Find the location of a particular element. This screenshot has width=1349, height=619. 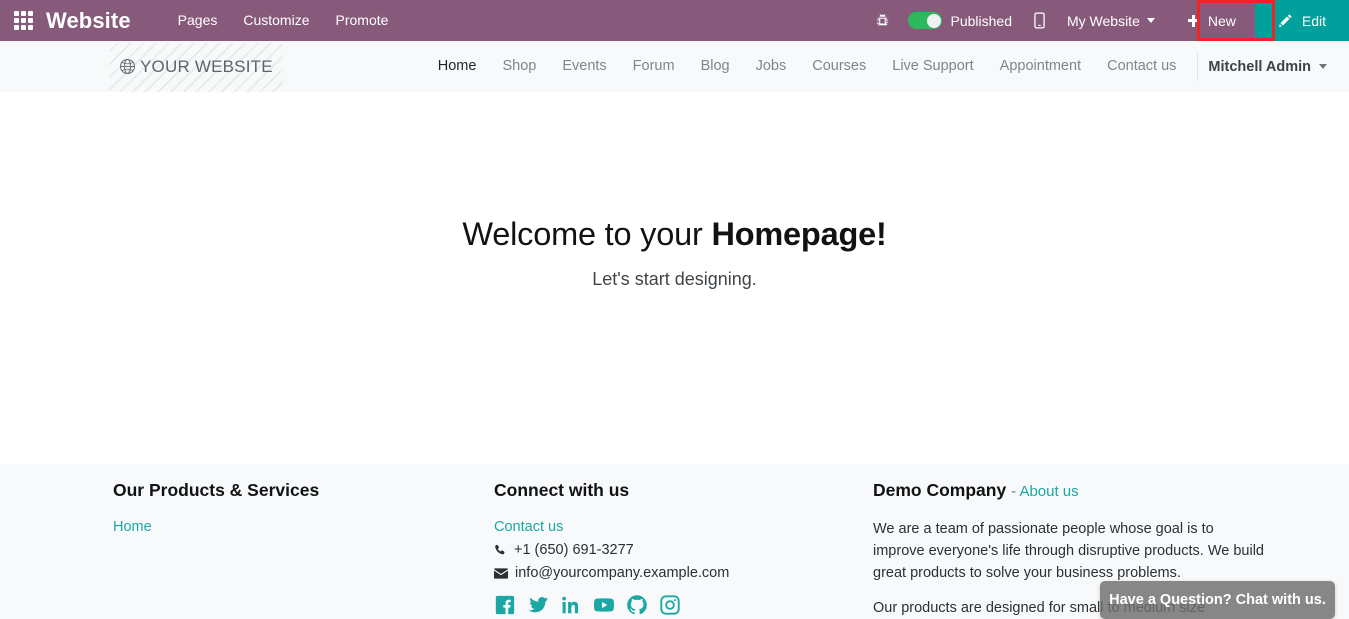

footer-link-home: Home is located at coordinates (132, 527).